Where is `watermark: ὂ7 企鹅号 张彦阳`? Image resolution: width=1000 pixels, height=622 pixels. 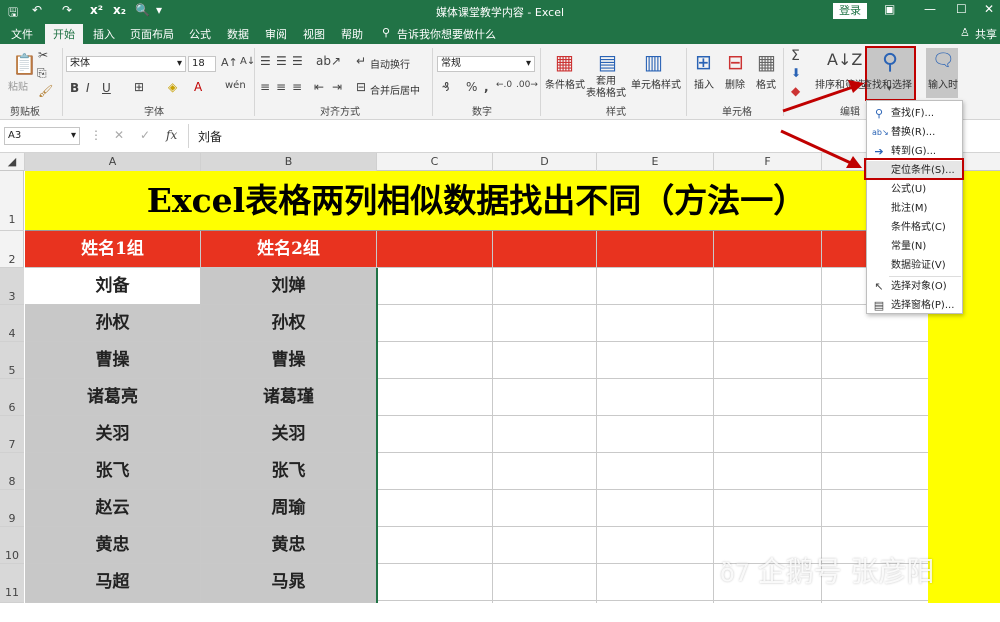 watermark: ὂ7 企鹅号 张彦阳 is located at coordinates (827, 571).